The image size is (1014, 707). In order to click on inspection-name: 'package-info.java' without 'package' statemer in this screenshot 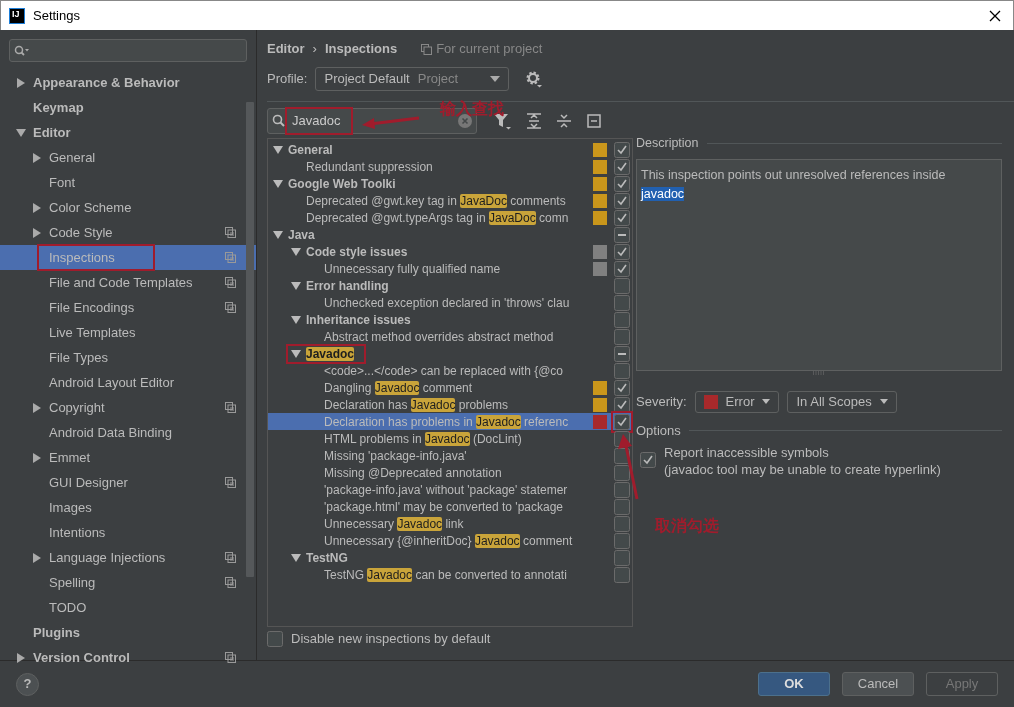, I will do `click(446, 489)`.